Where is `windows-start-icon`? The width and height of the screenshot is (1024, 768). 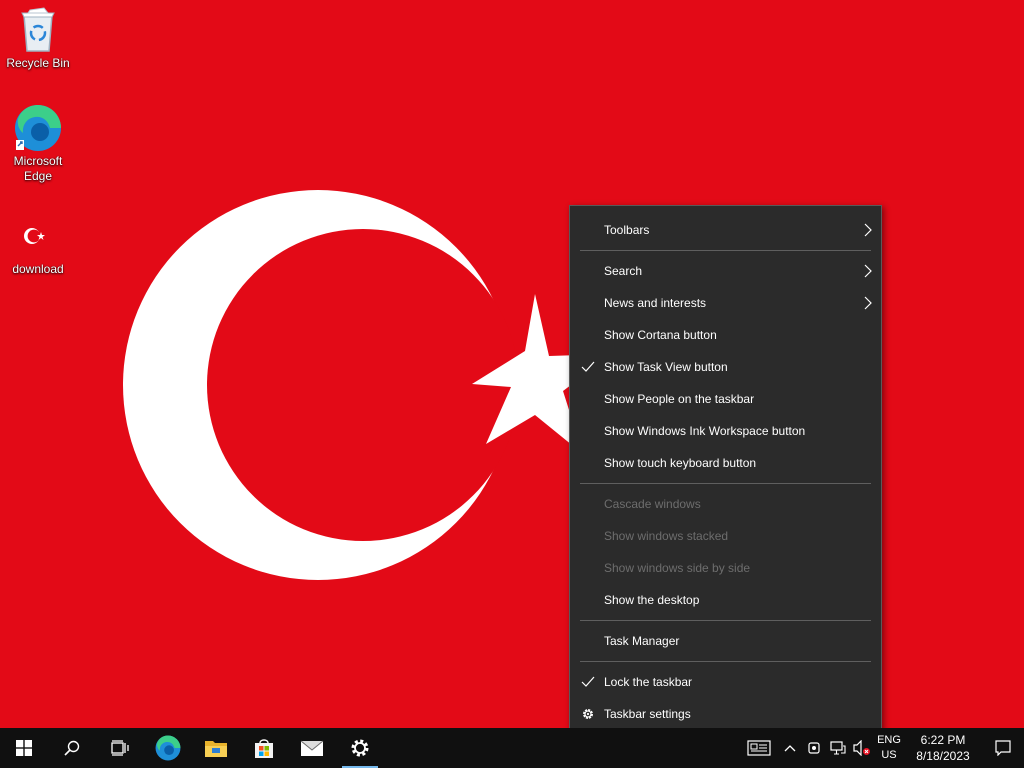
windows-start-icon is located at coordinates (24, 748).